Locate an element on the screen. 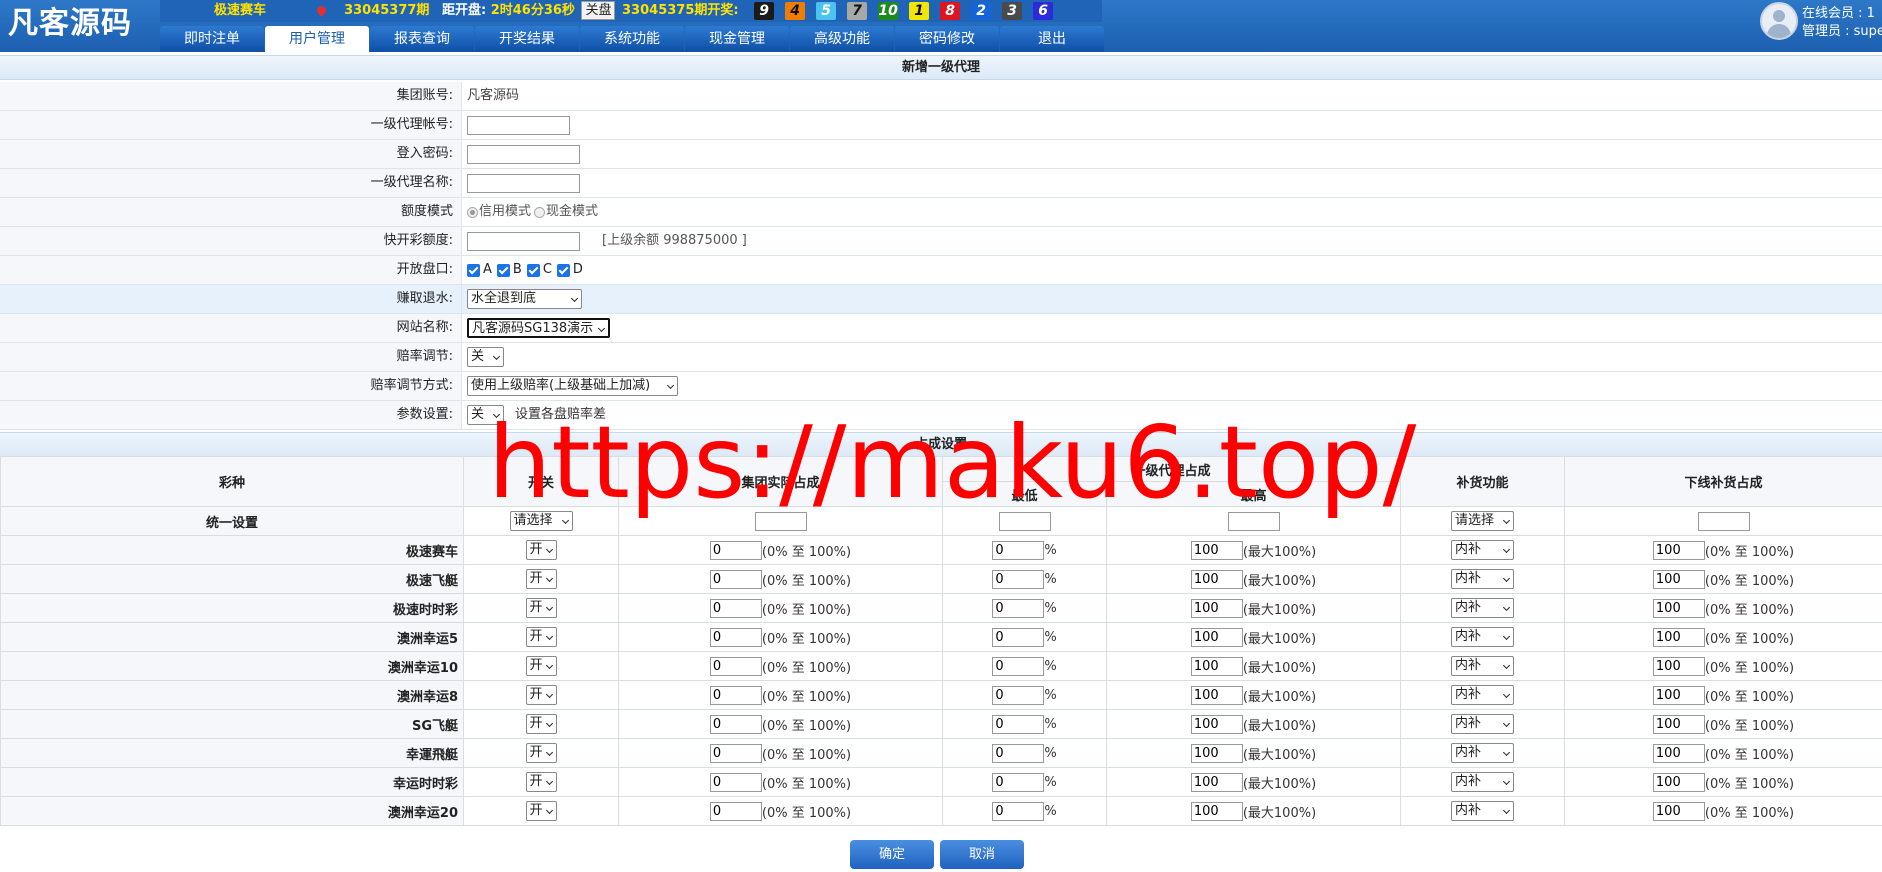 This screenshot has width=1882, height=872. draw-result-balls: 9 4 5 7 10 1 8 2 3 6 is located at coordinates (898, 11).